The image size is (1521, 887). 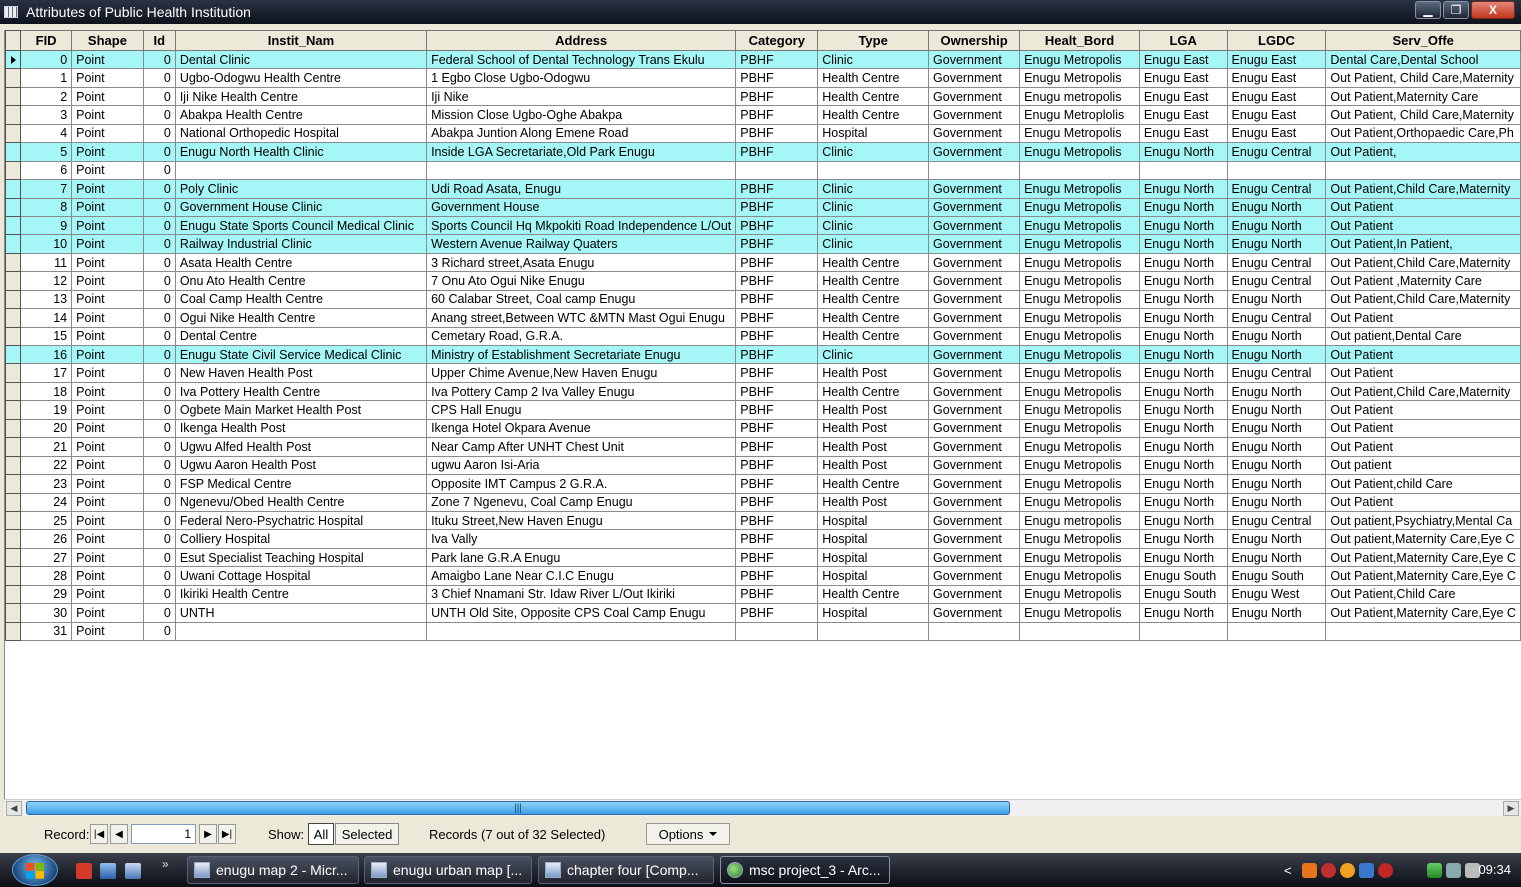 What do you see at coordinates (1423, 78) in the screenshot?
I see `cell-serv-offe: Out Patient, Child Care,Maternity` at bounding box center [1423, 78].